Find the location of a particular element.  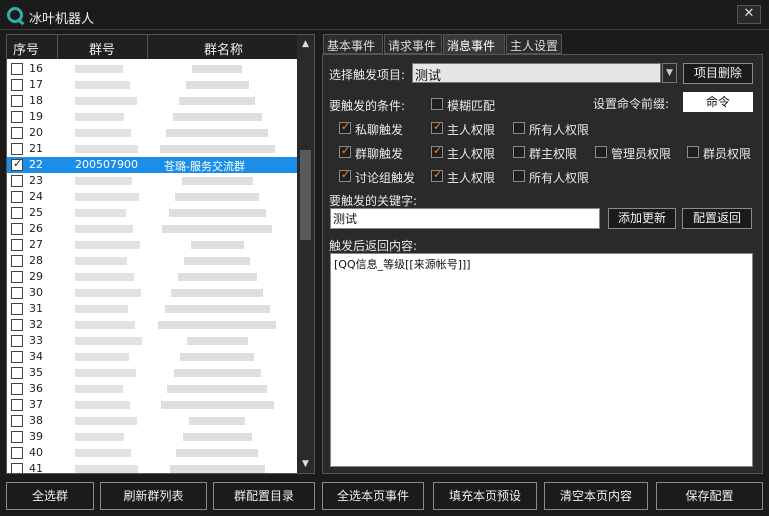

chevron-down-icon: ▼ is located at coordinates (669, 73).